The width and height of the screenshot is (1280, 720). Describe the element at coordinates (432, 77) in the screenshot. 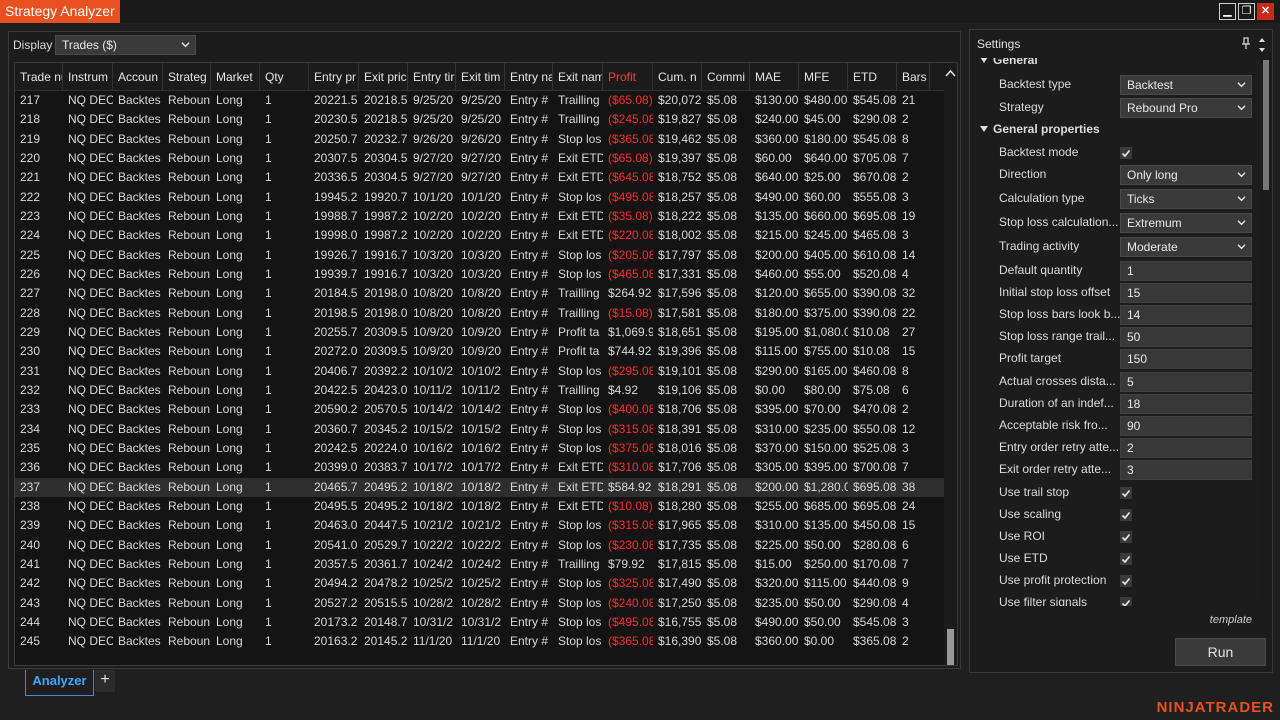

I see `column-header: Entry tir` at that location.